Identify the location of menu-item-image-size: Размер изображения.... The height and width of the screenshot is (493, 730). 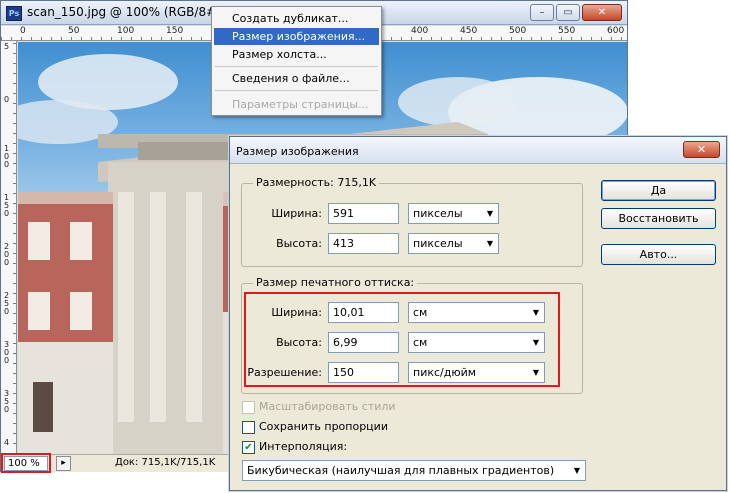
(296, 36).